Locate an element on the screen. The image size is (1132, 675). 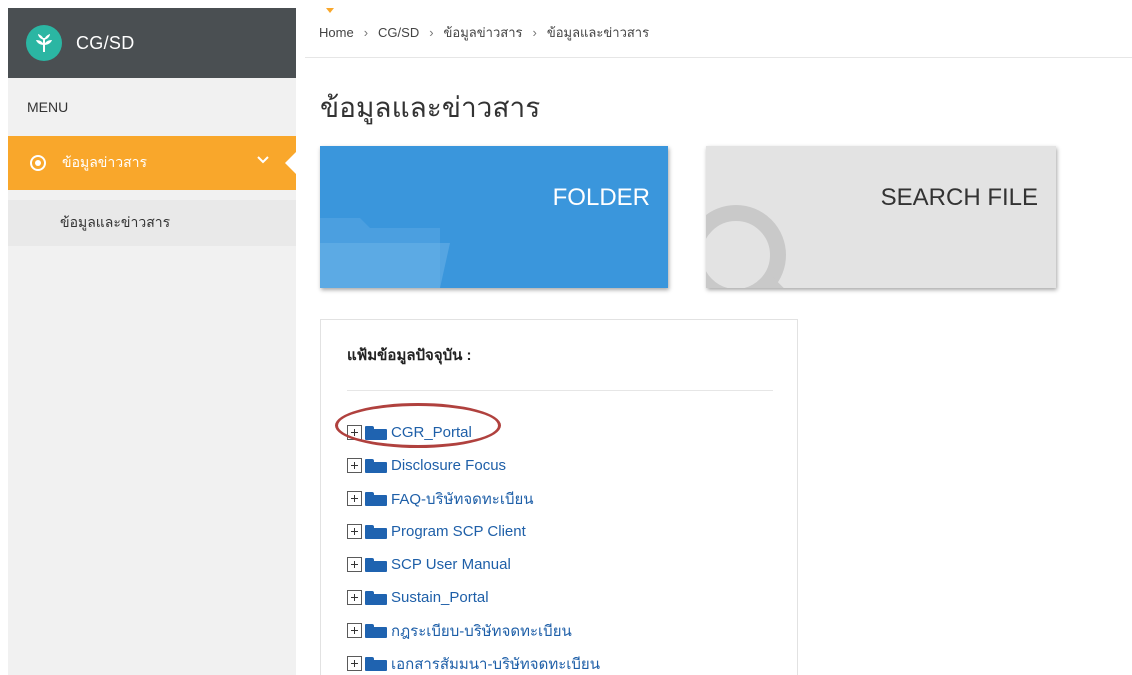
breadcrumb-news: ข้อมูลข่าวสาร is located at coordinates (483, 32).